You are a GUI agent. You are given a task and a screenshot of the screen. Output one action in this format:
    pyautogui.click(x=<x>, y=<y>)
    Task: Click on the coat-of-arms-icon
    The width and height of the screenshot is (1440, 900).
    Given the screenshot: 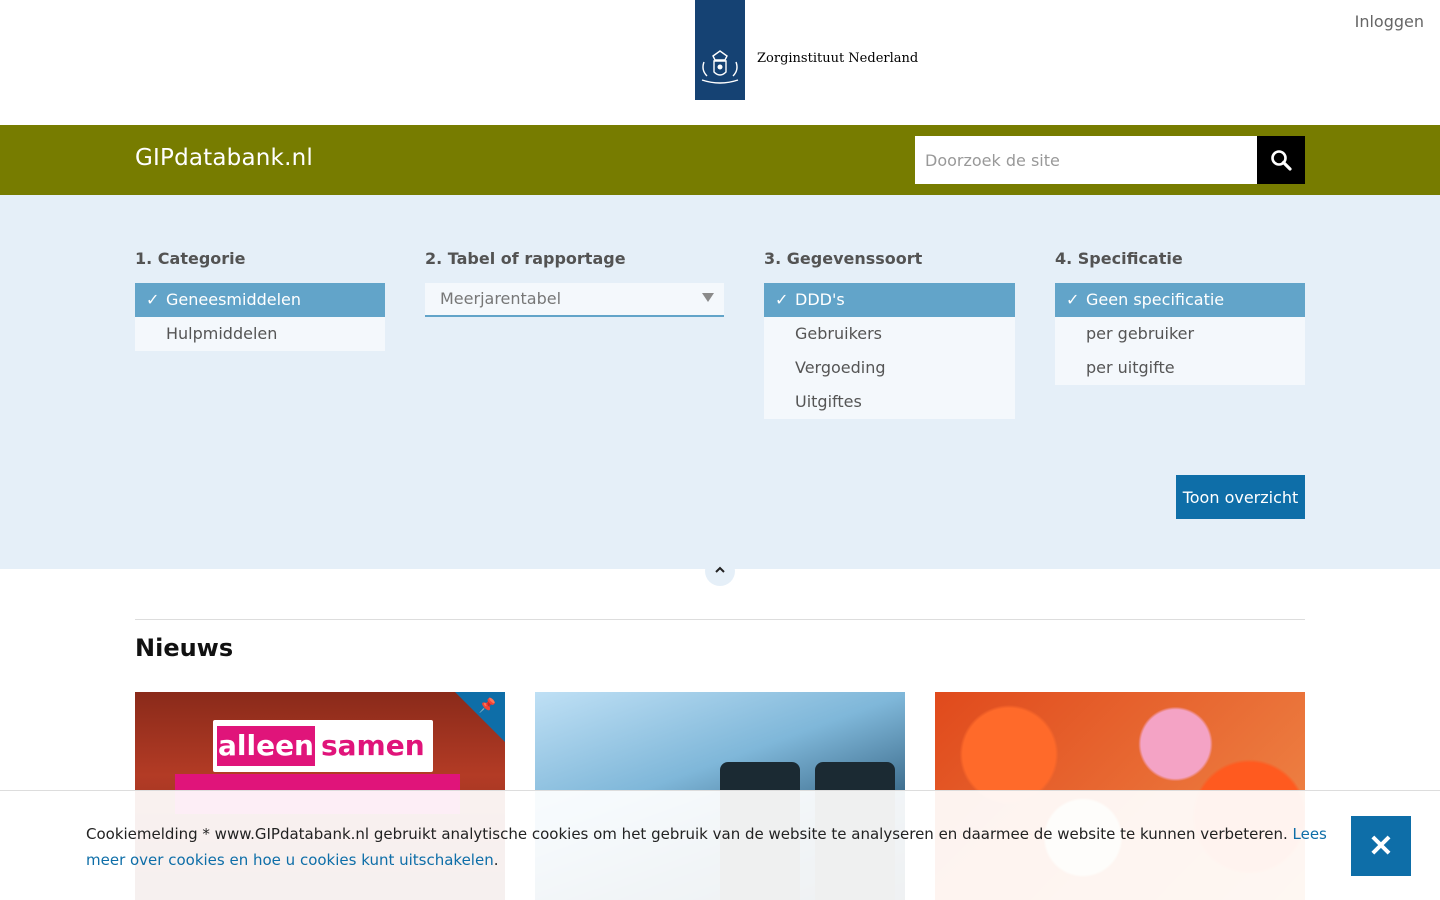 What is the action you would take?
    pyautogui.click(x=720, y=67)
    